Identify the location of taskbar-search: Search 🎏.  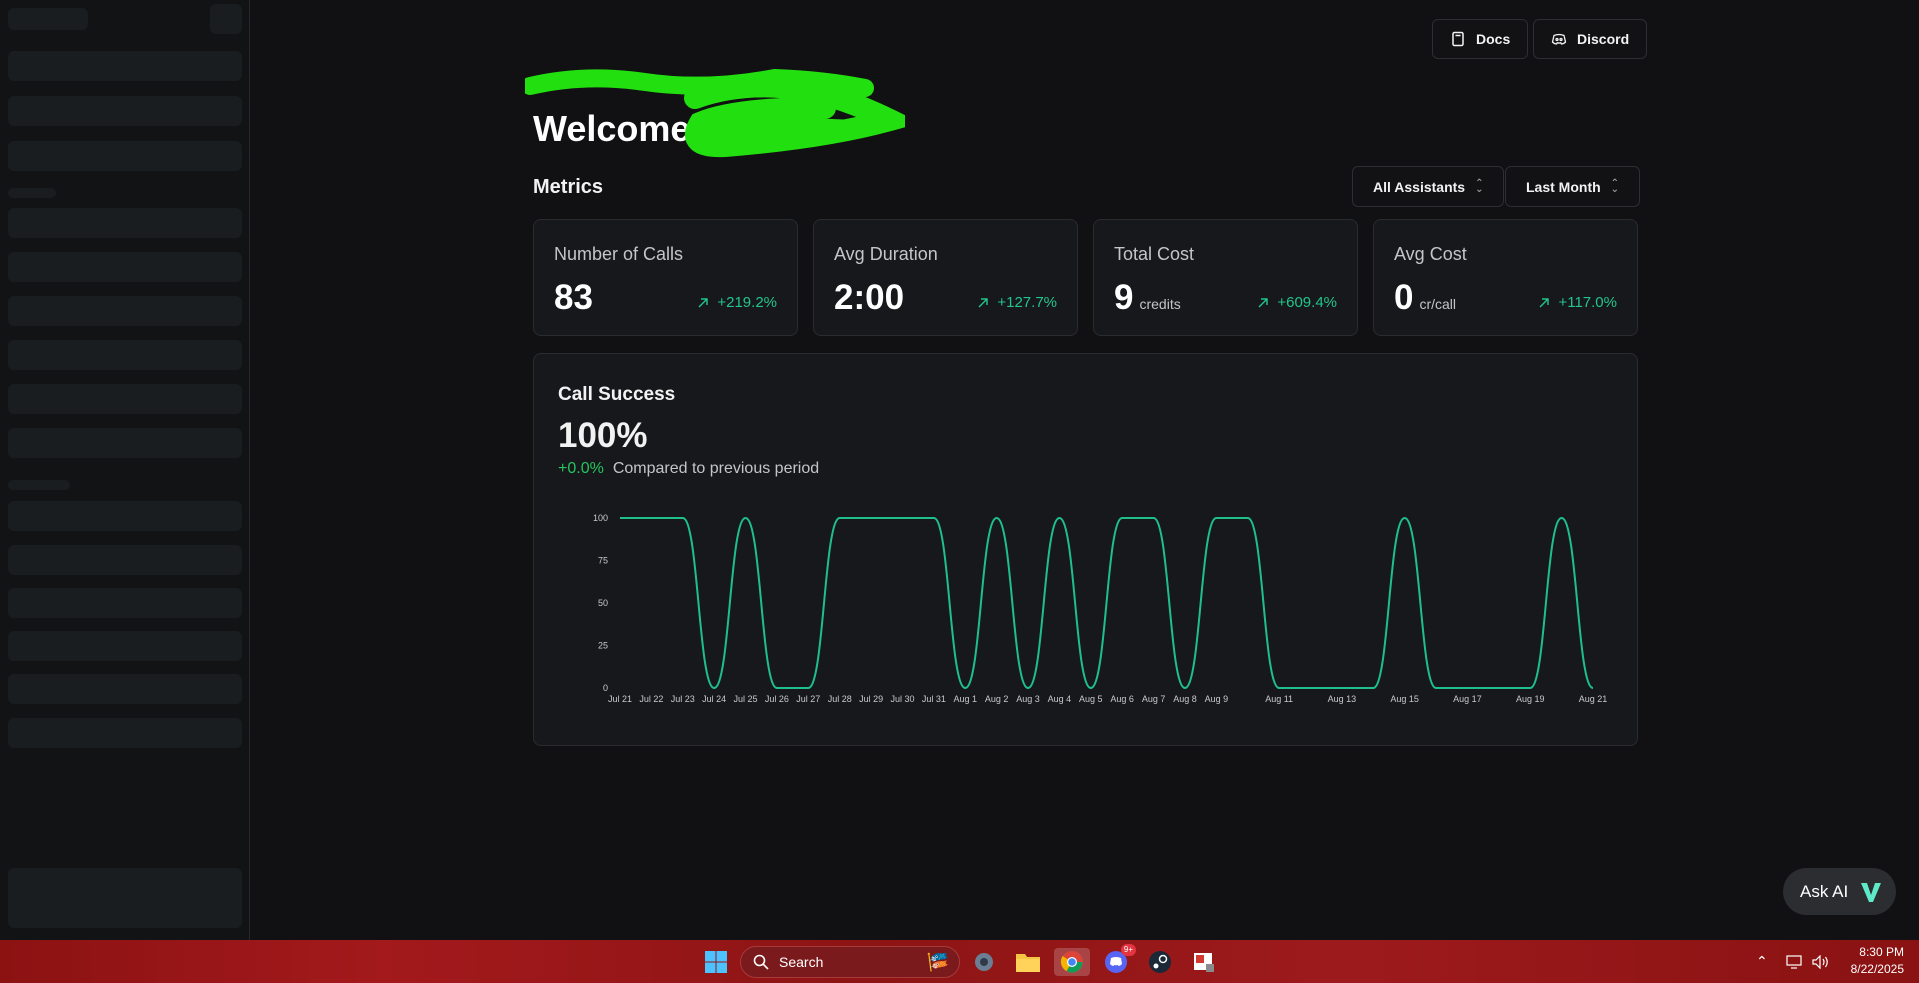
(850, 962).